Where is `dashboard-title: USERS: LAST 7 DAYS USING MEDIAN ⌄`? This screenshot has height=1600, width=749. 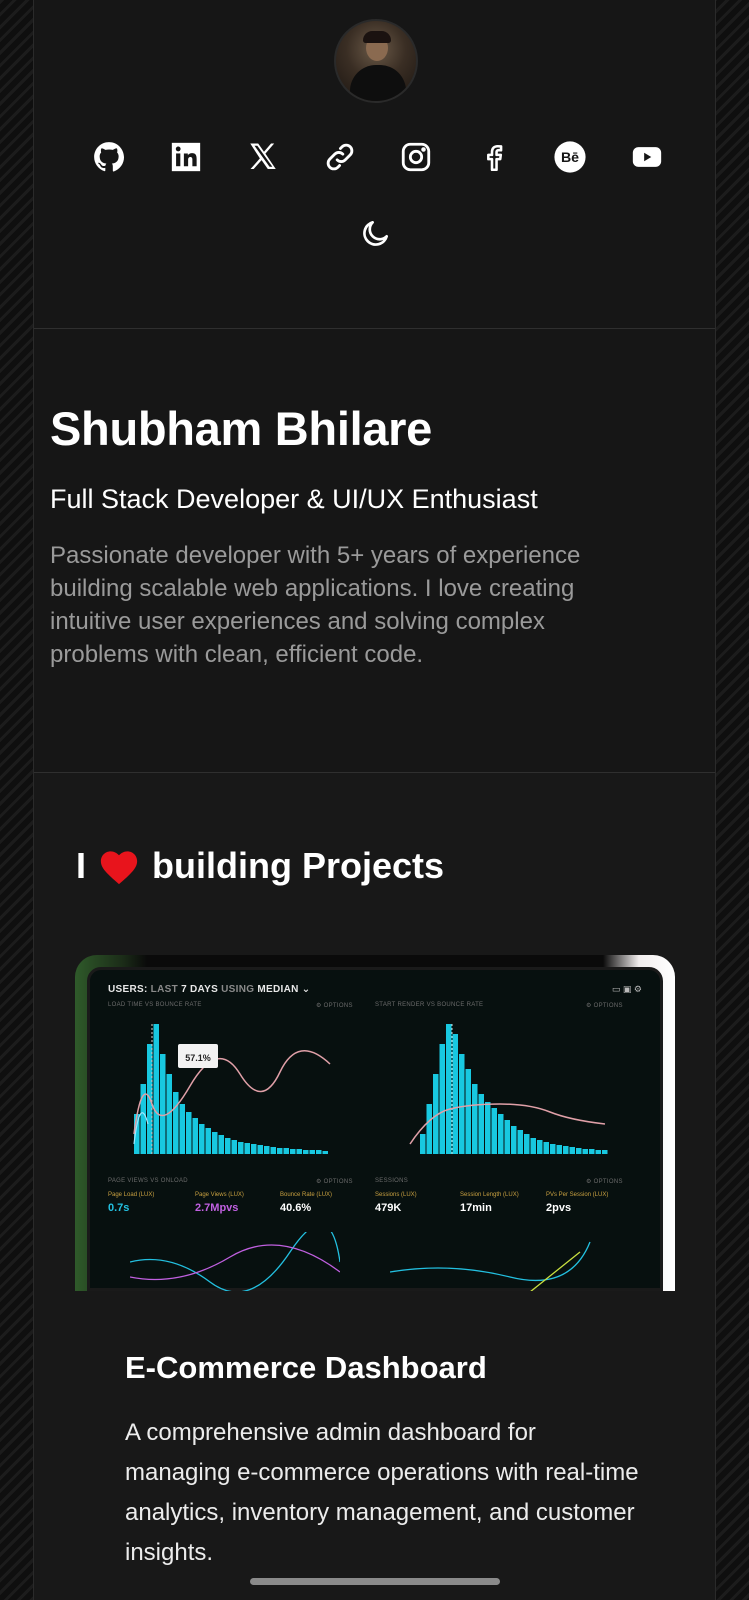 dashboard-title: USERS: LAST 7 DAYS USING MEDIAN ⌄ is located at coordinates (209, 989).